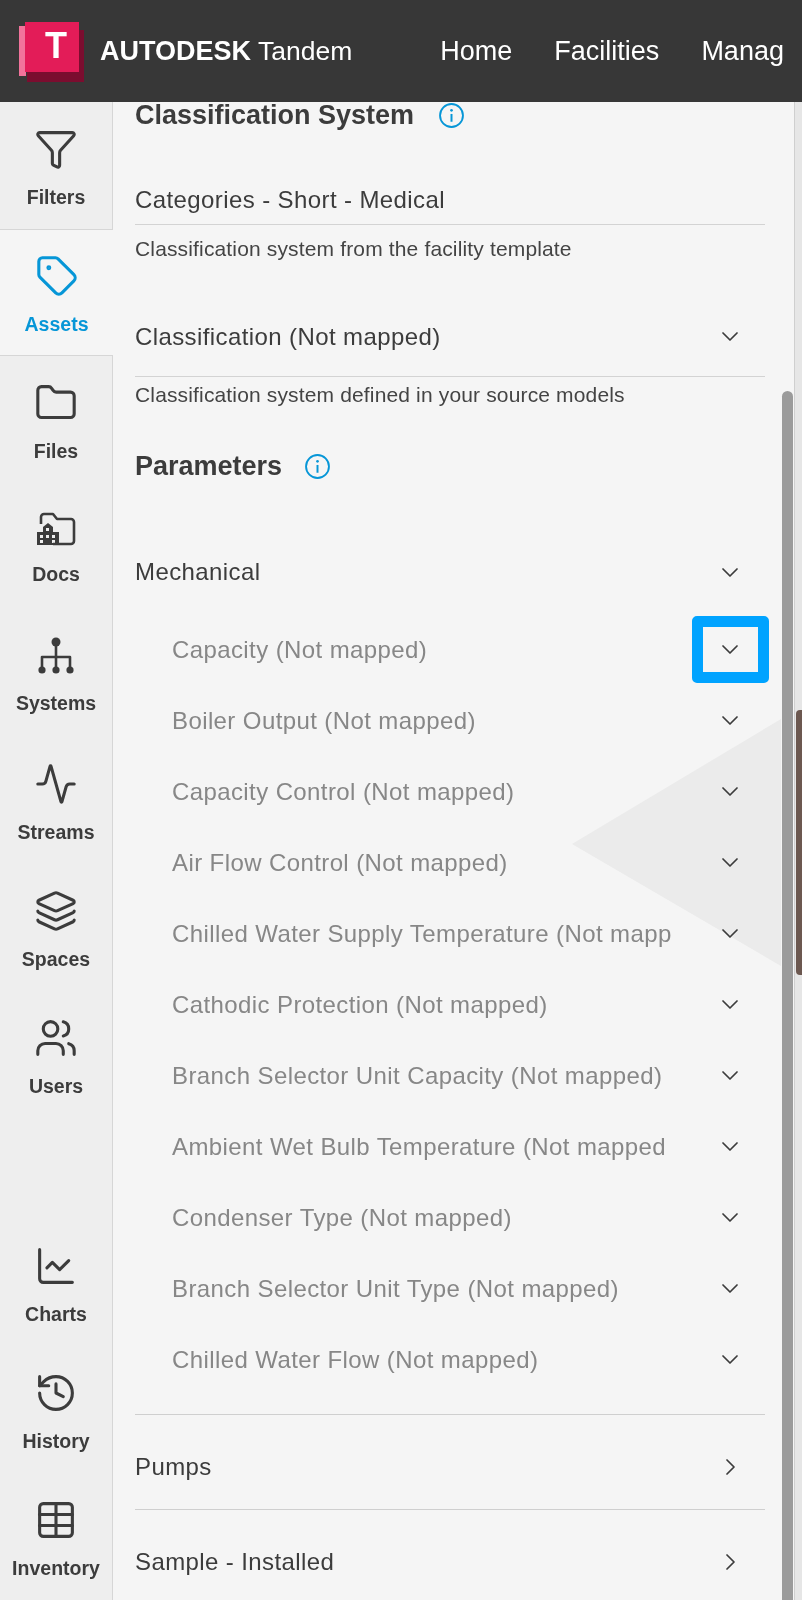 Image resolution: width=802 pixels, height=1600 pixels. Describe the element at coordinates (476, 51) in the screenshot. I see `nav-link: Home` at that location.